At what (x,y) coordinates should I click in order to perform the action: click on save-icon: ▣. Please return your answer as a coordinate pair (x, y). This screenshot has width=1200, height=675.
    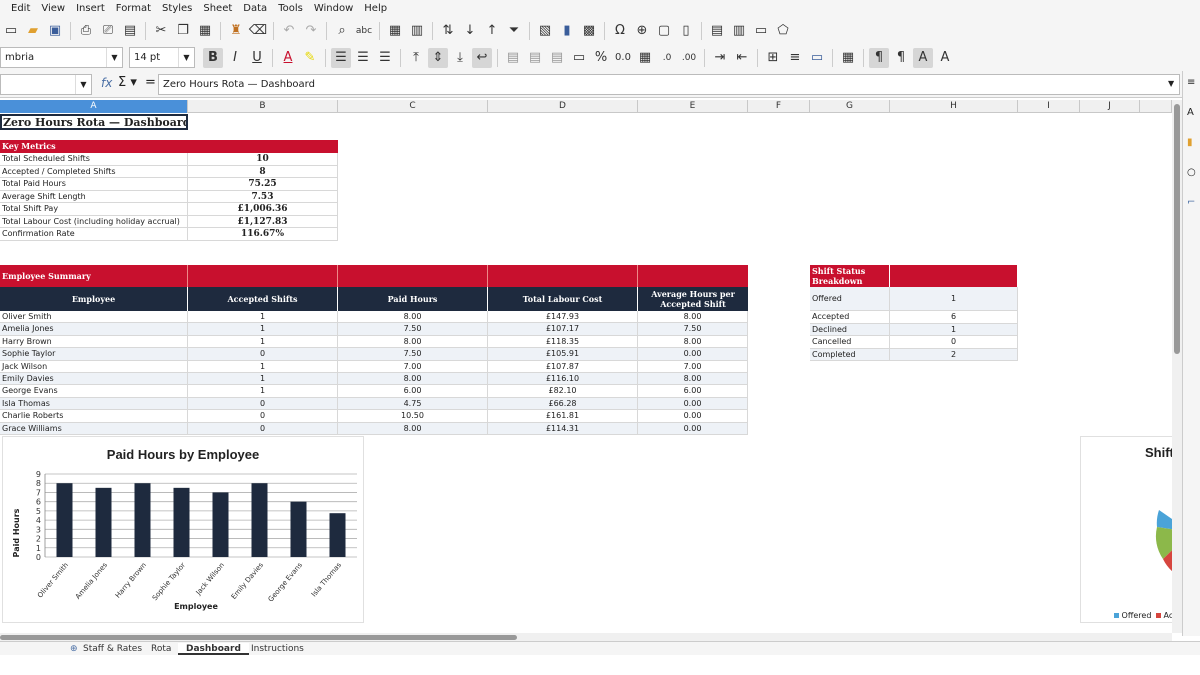
    Looking at the image, I should click on (55, 31).